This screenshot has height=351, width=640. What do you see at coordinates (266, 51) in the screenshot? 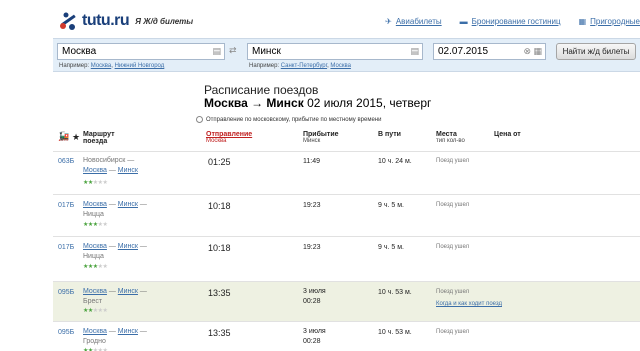
I see `to-value: Минск` at bounding box center [266, 51].